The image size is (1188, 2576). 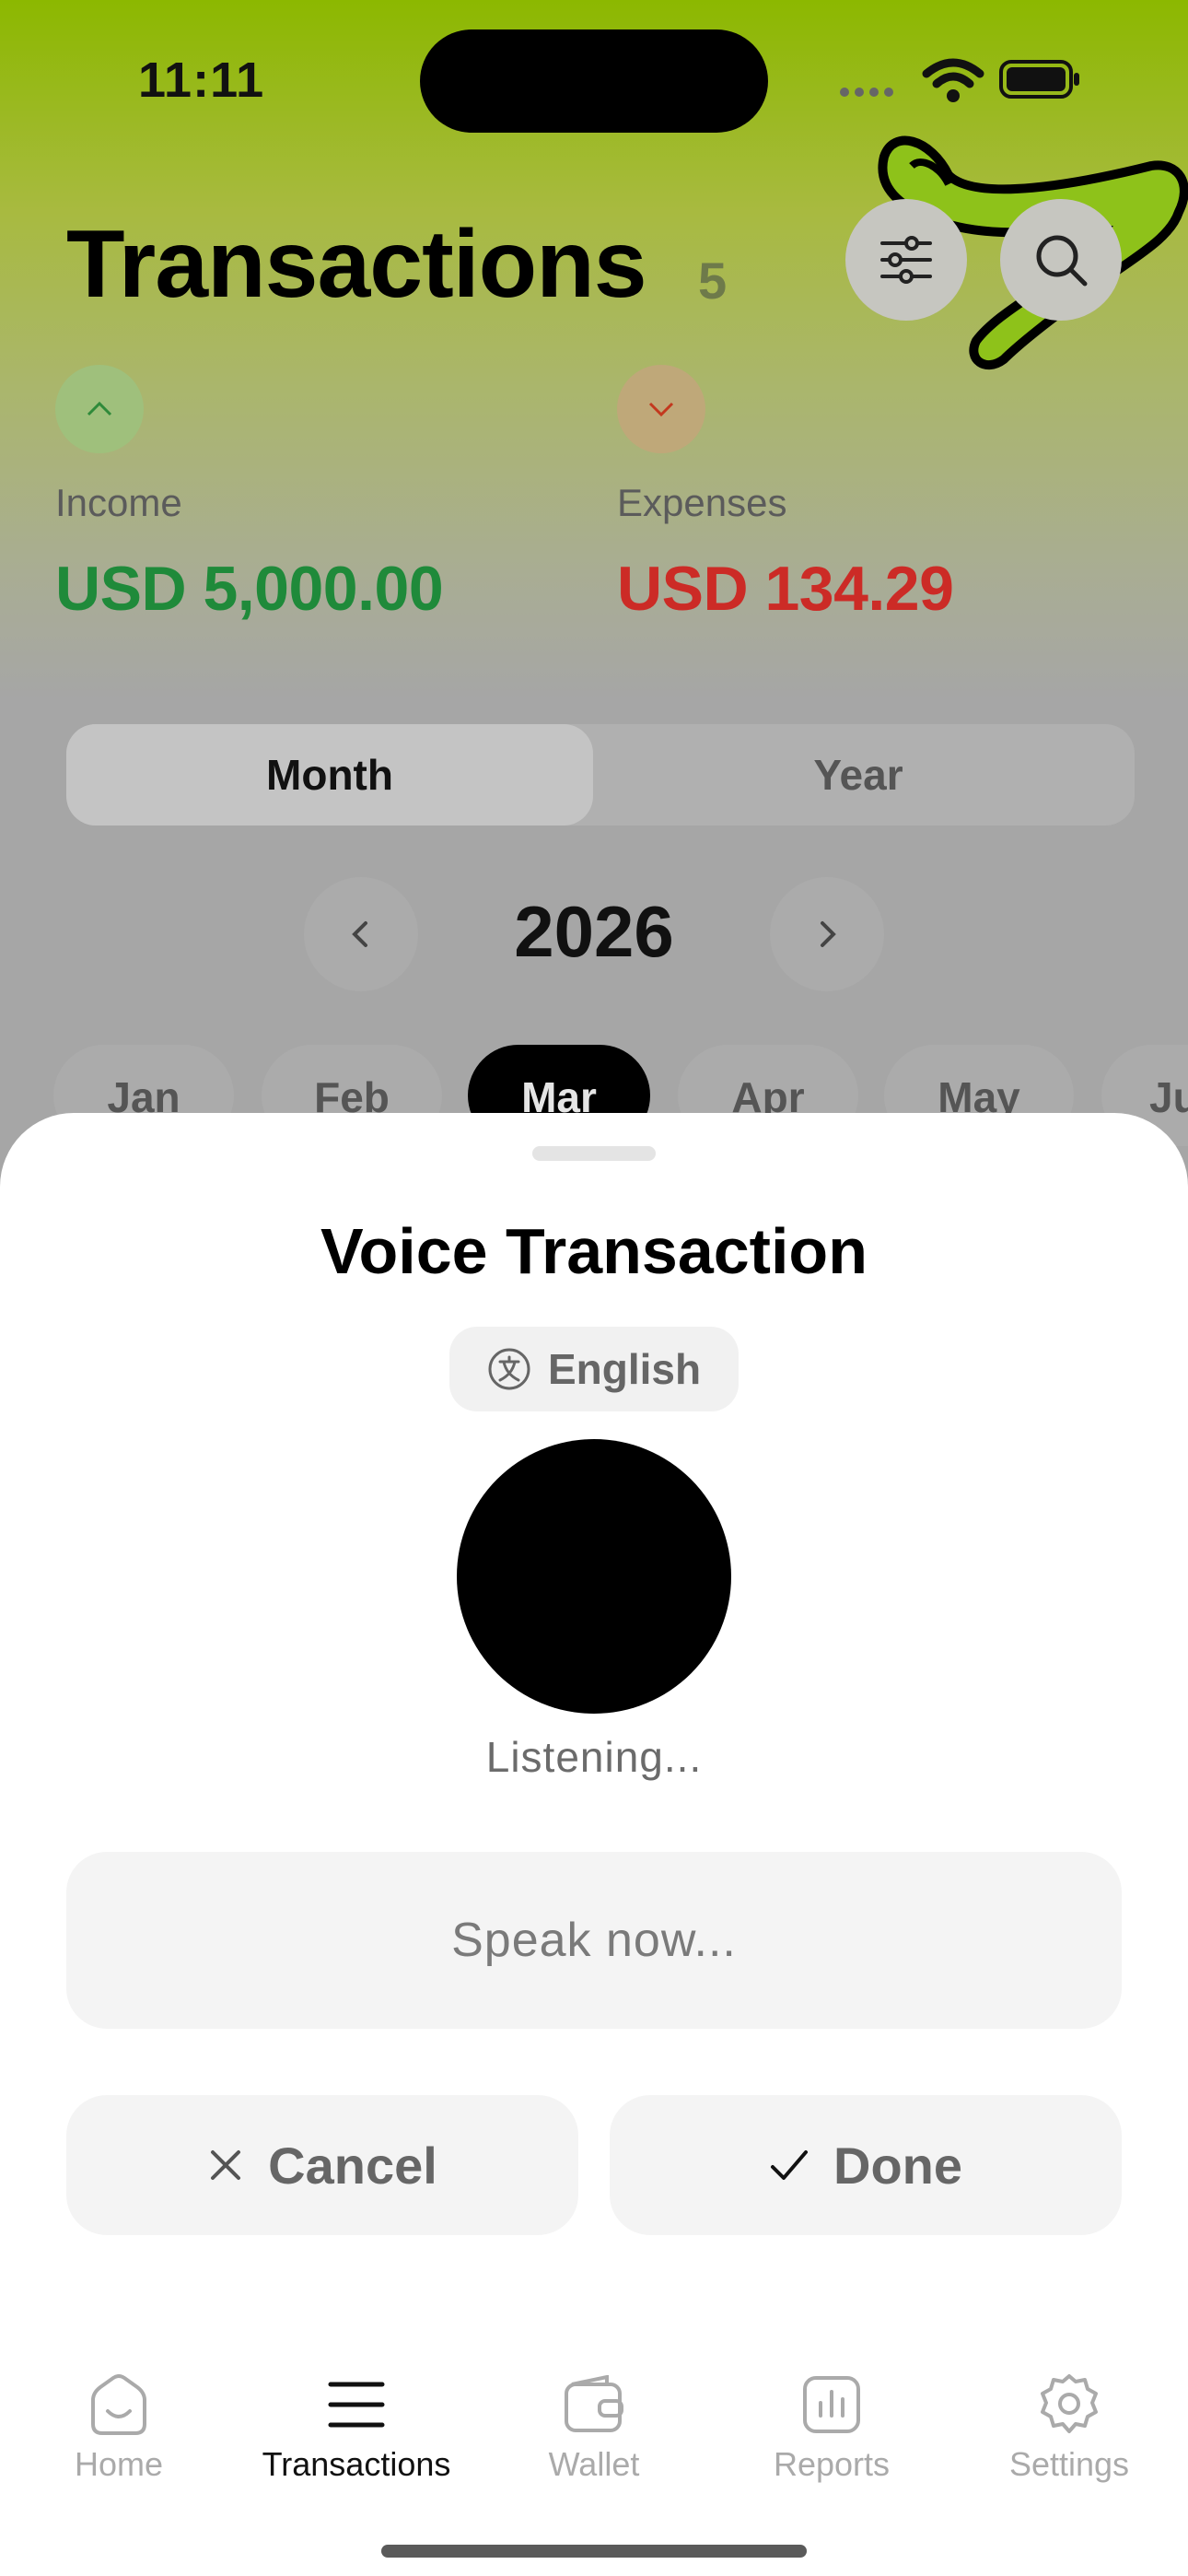 I want to click on list-icon, so click(x=356, y=2405).